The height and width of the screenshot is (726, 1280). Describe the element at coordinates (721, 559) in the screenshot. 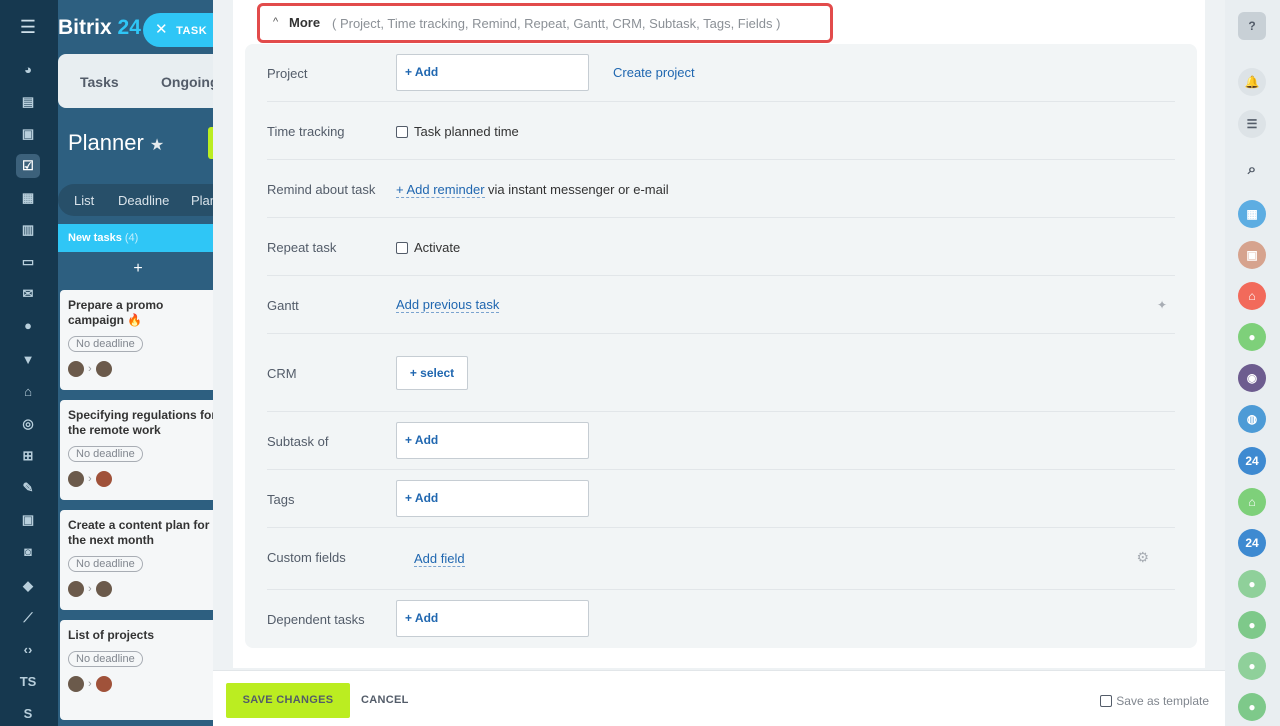

I see `custom-fields-row: Custom fields Add field ⚙` at that location.